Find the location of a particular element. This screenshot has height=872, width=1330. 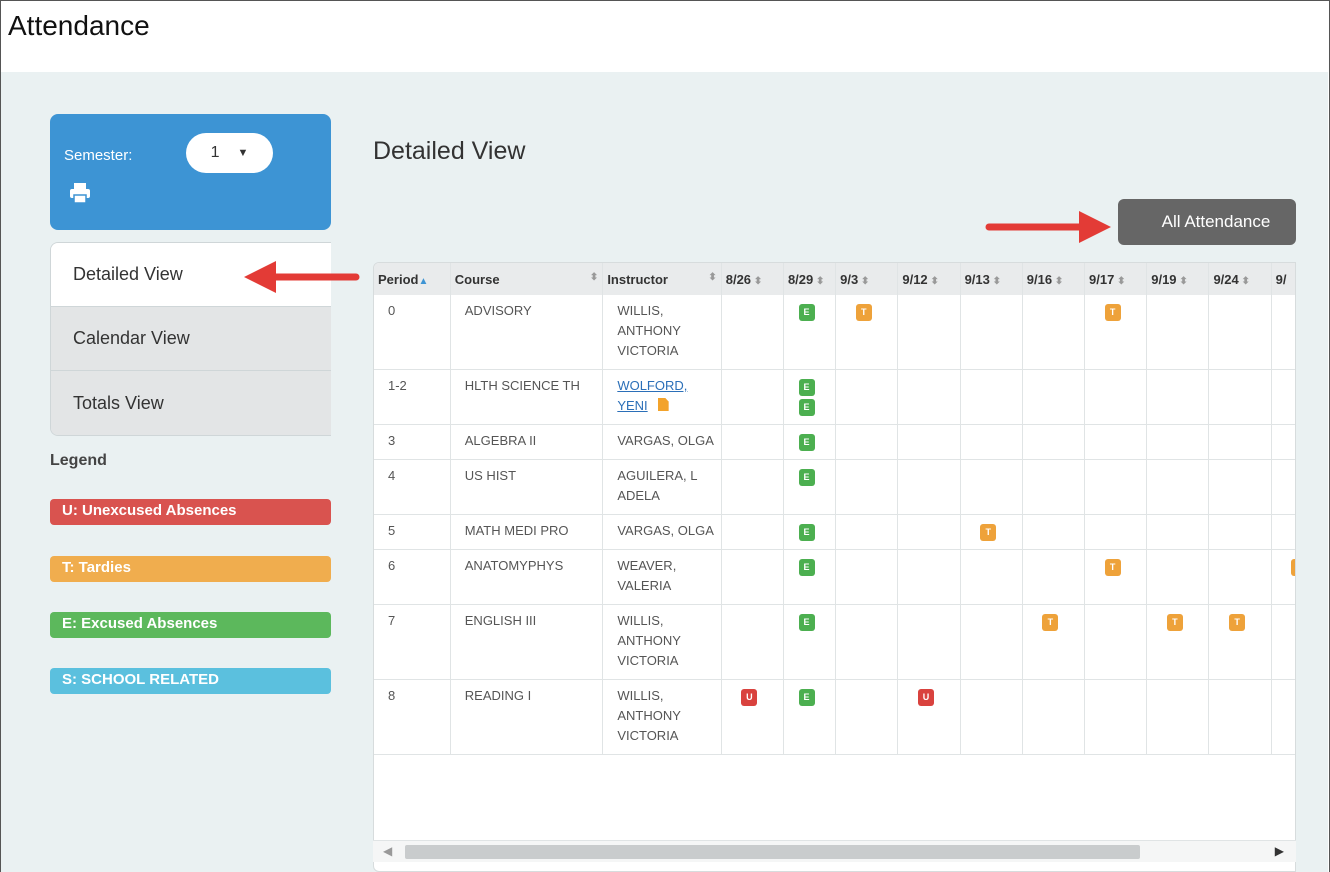

period-cell: 6 is located at coordinates (412, 577).